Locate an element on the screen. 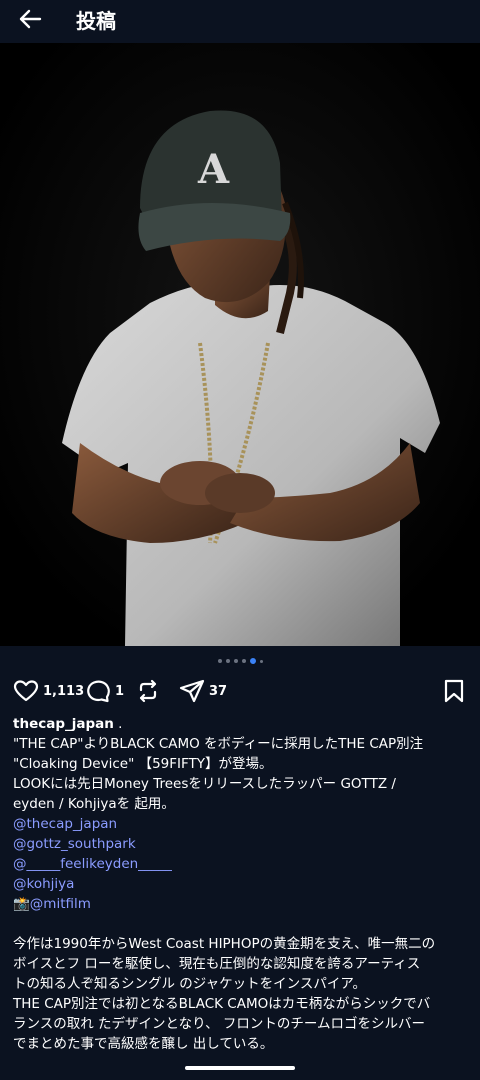 This screenshot has height=1080, width=480. comment-icon is located at coordinates (98, 691).